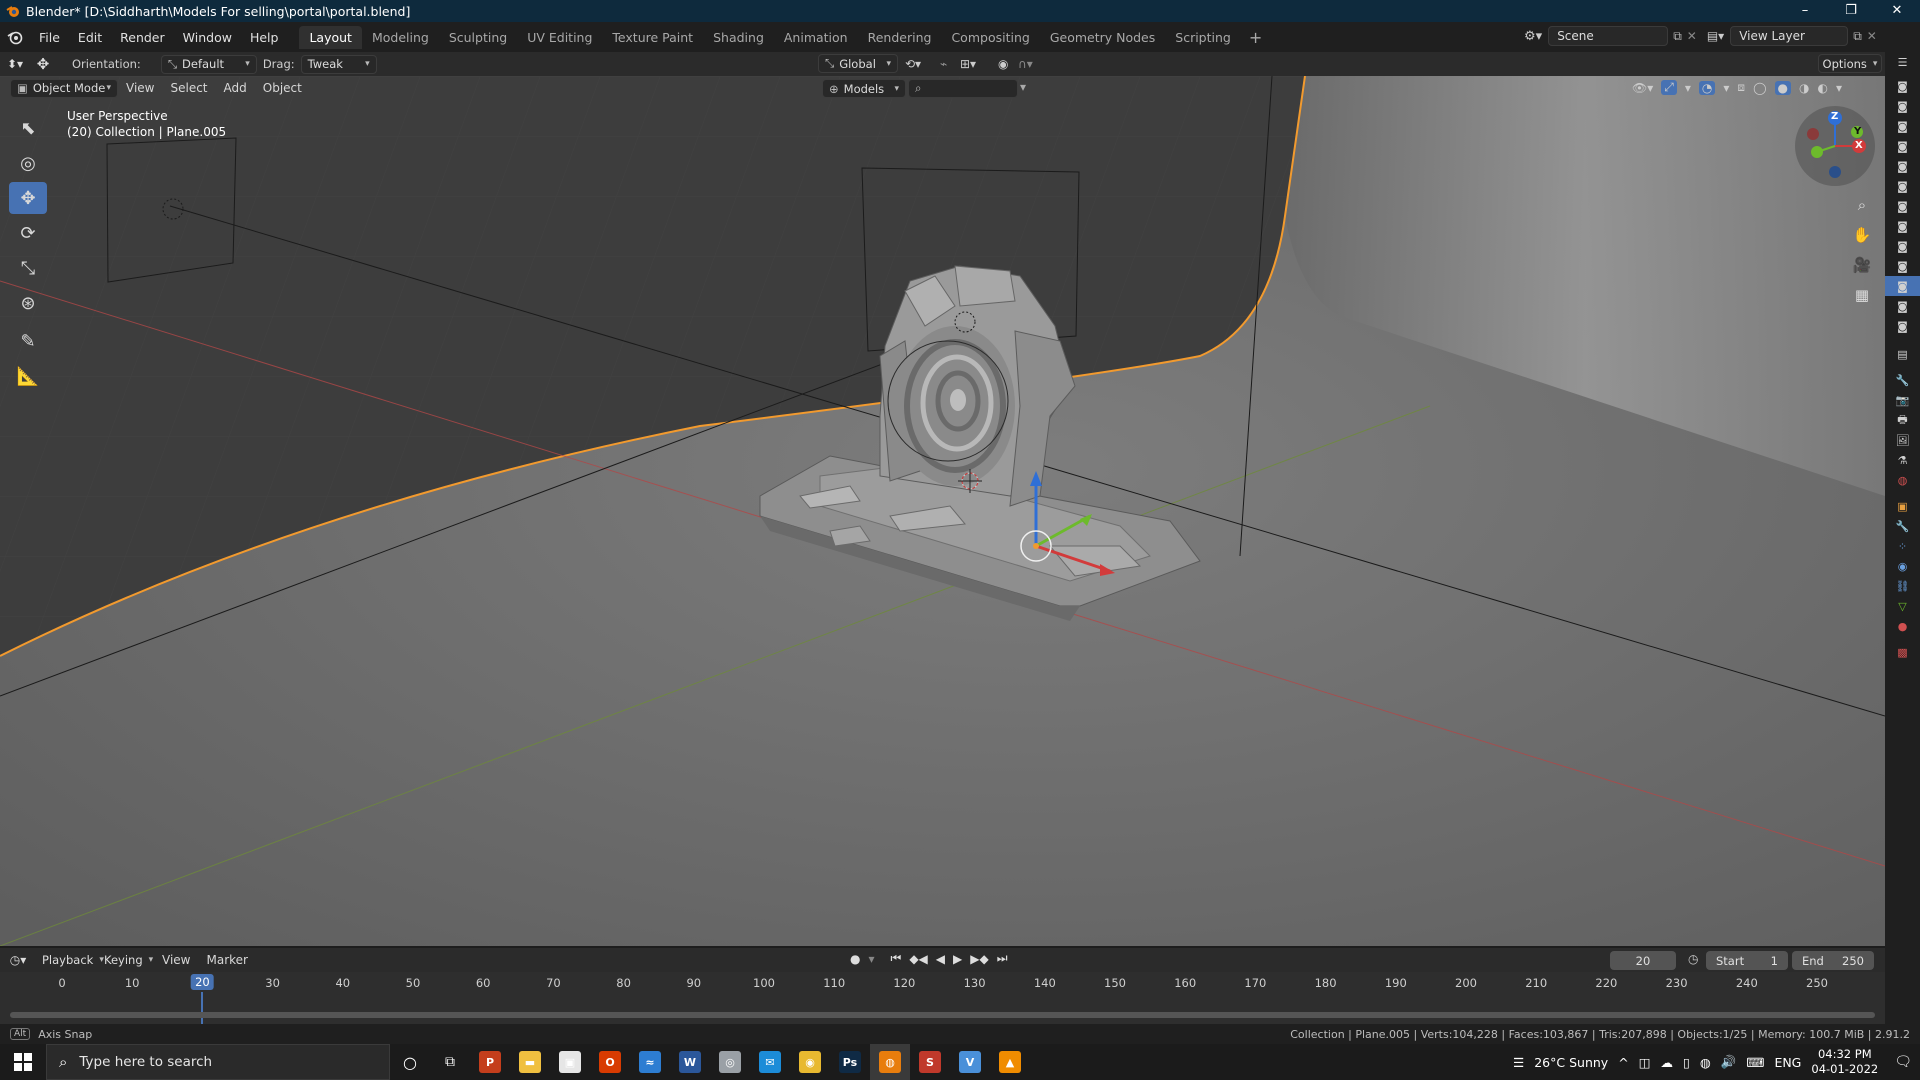 This screenshot has height=1080, width=1920. What do you see at coordinates (970, 1062) in the screenshot?
I see `vivaldi-app-icon: V` at bounding box center [970, 1062].